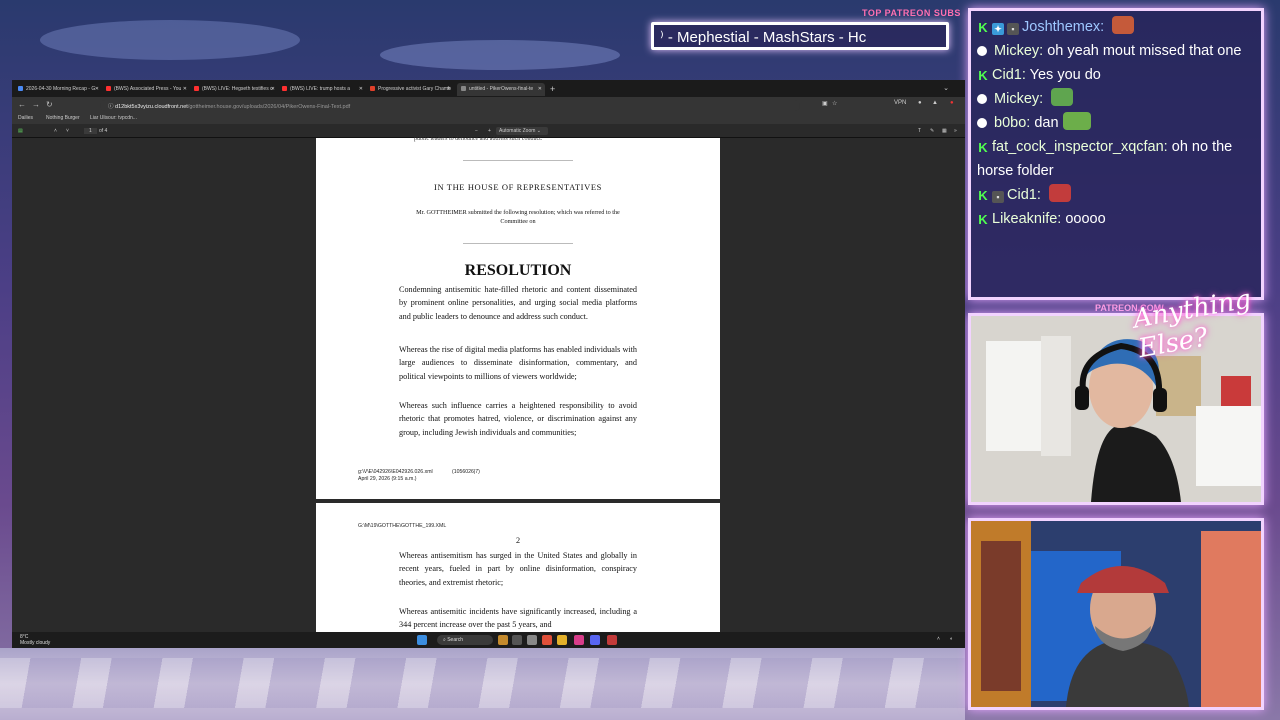 Image resolution: width=1280 pixels, height=720 pixels. Describe the element at coordinates (67, 131) in the screenshot. I see `page-down-icon: ˅` at that location.